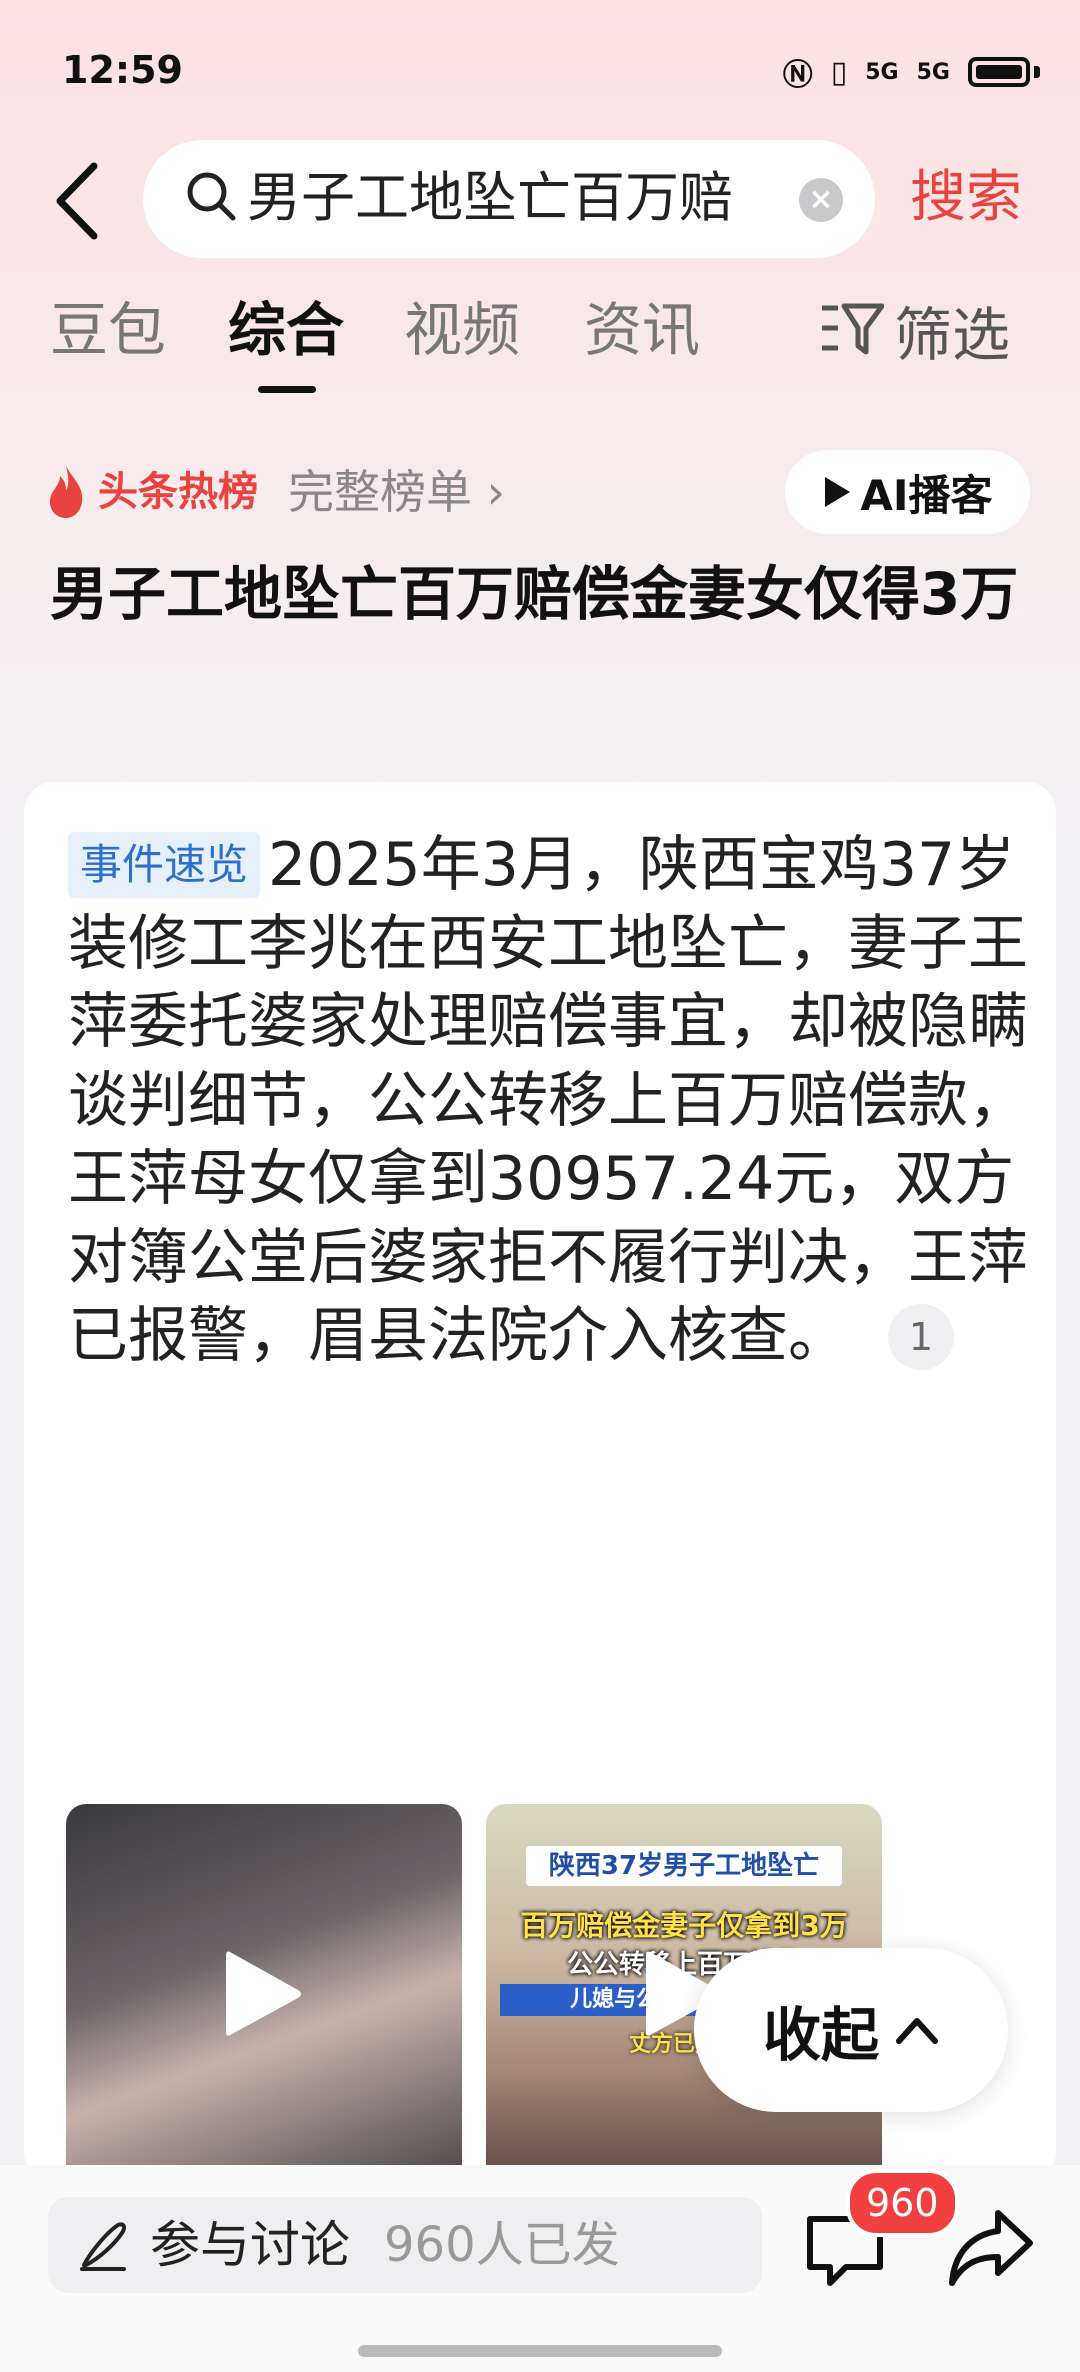 The image size is (1080, 2372). What do you see at coordinates (178, 492) in the screenshot?
I see `hot-list-label: 头条热榜` at bounding box center [178, 492].